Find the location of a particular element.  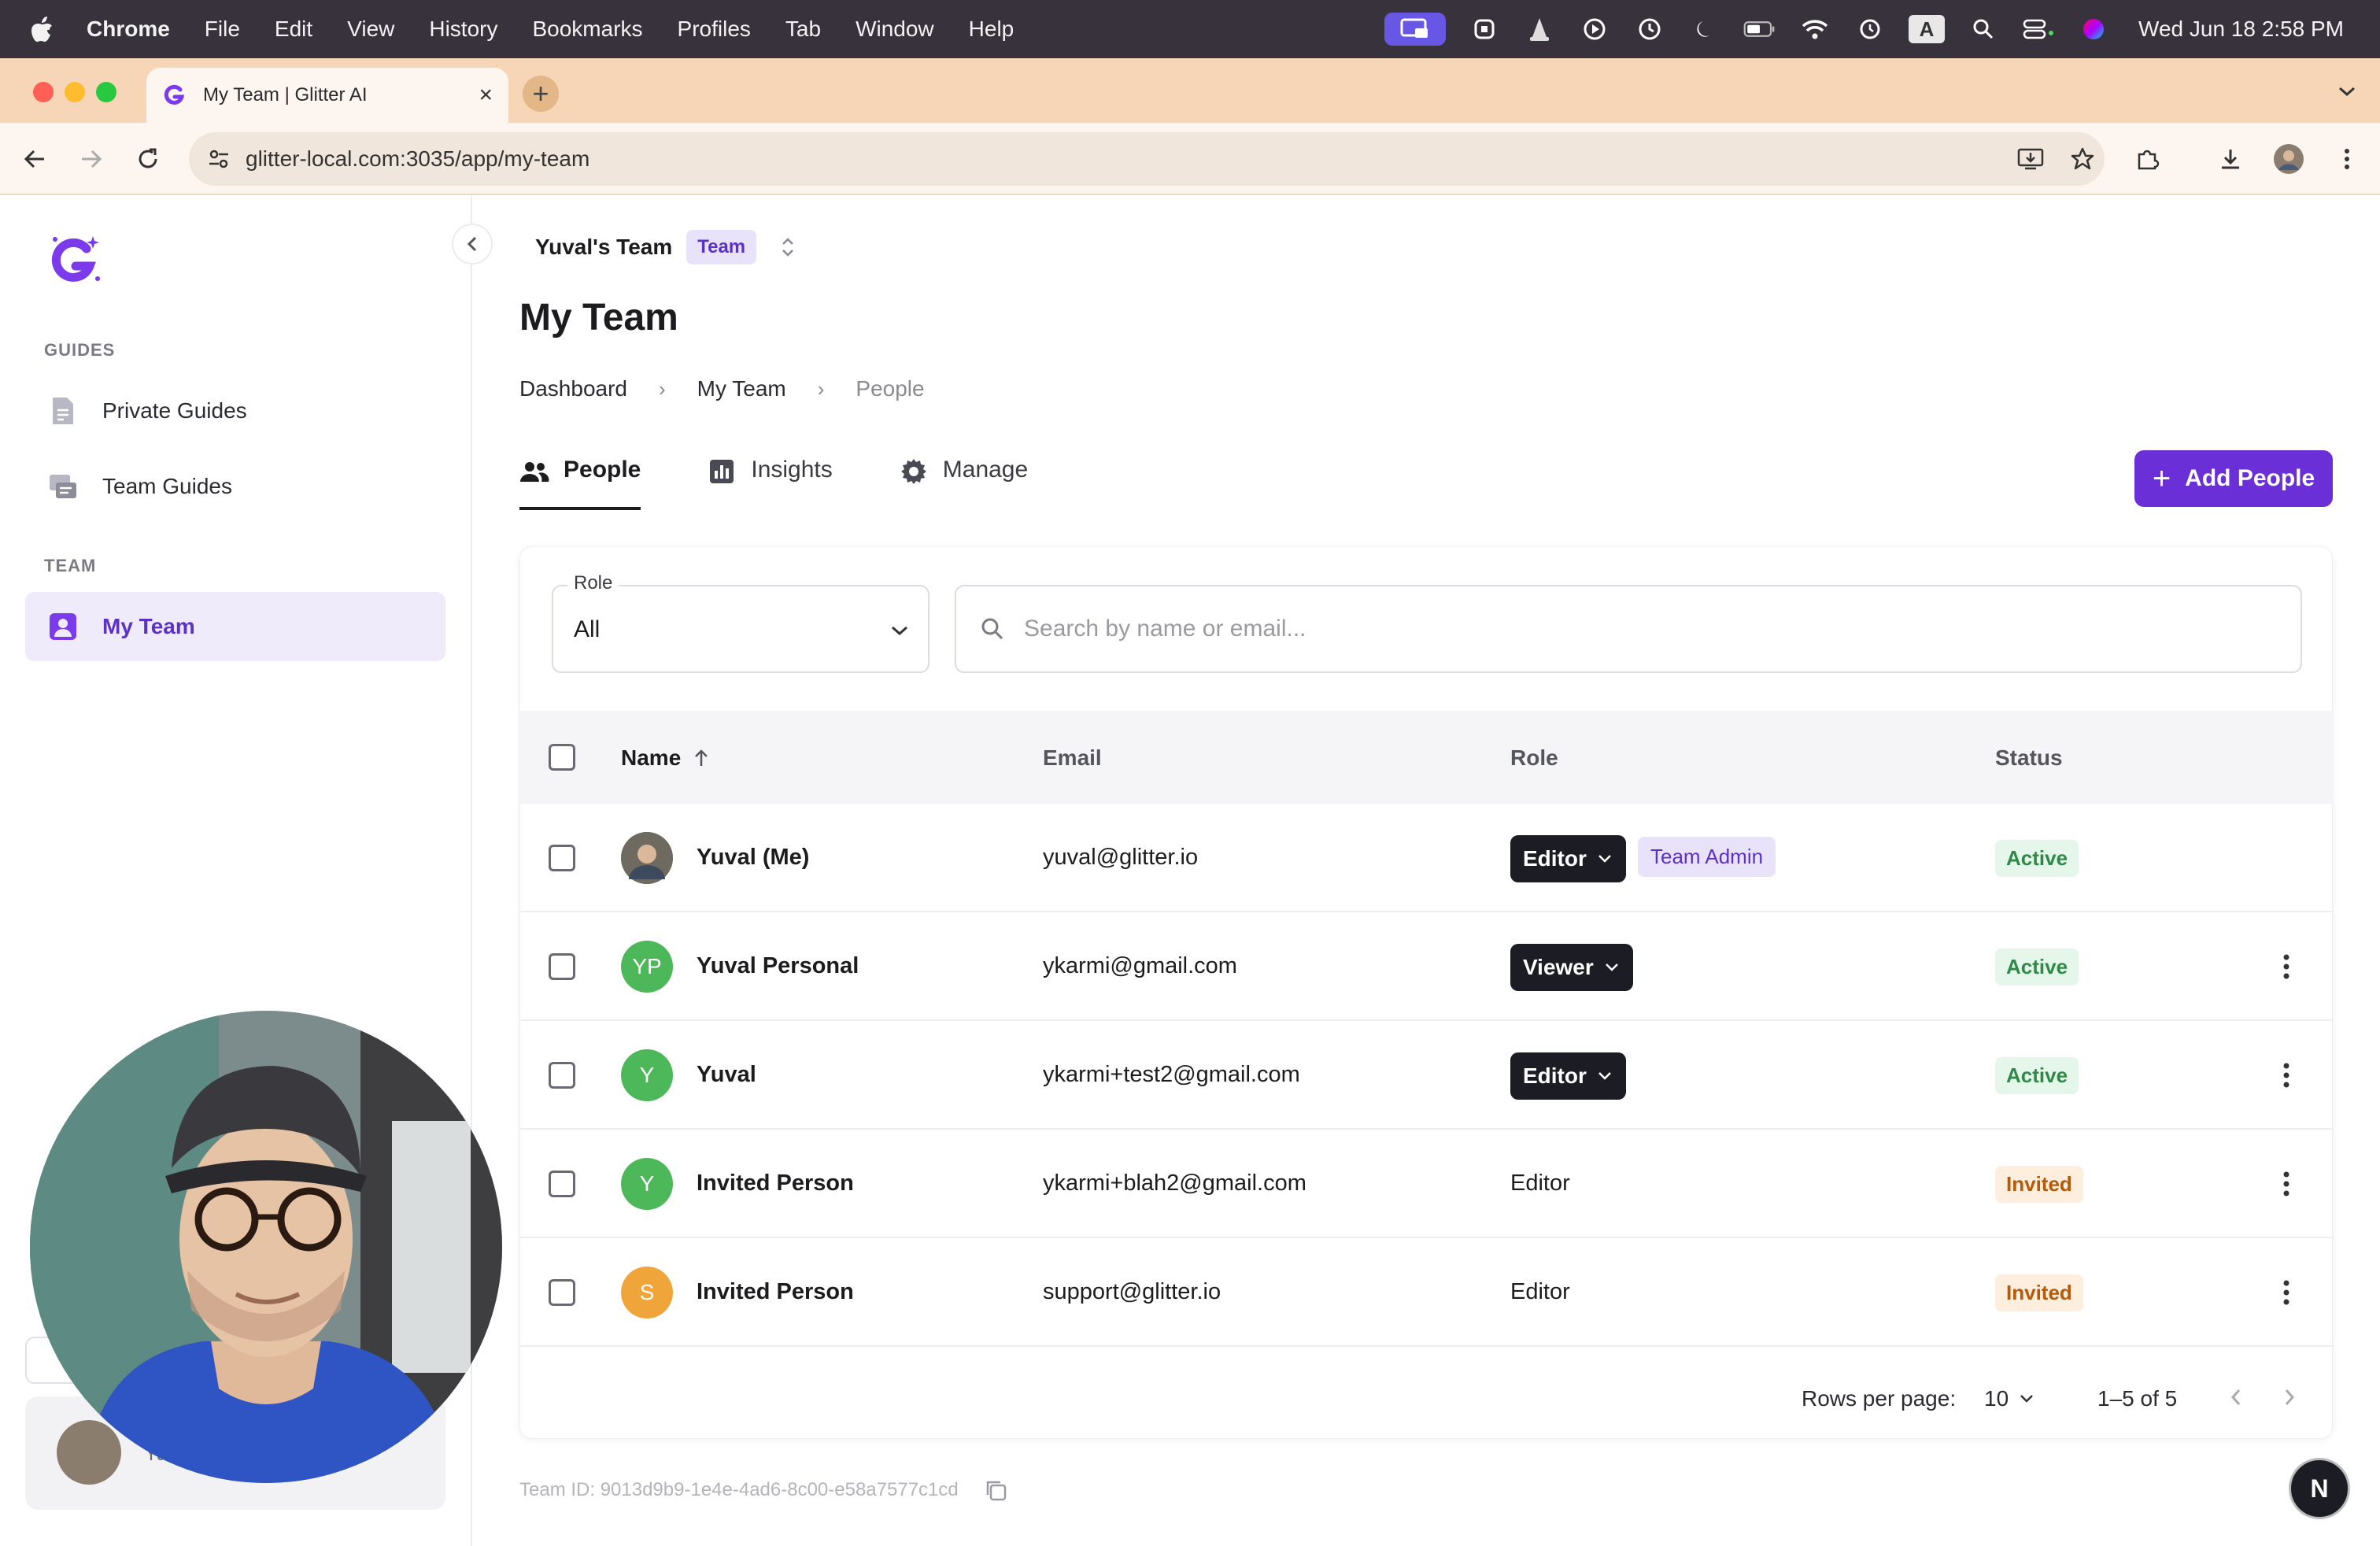

avatar: S is located at coordinates (647, 1293).